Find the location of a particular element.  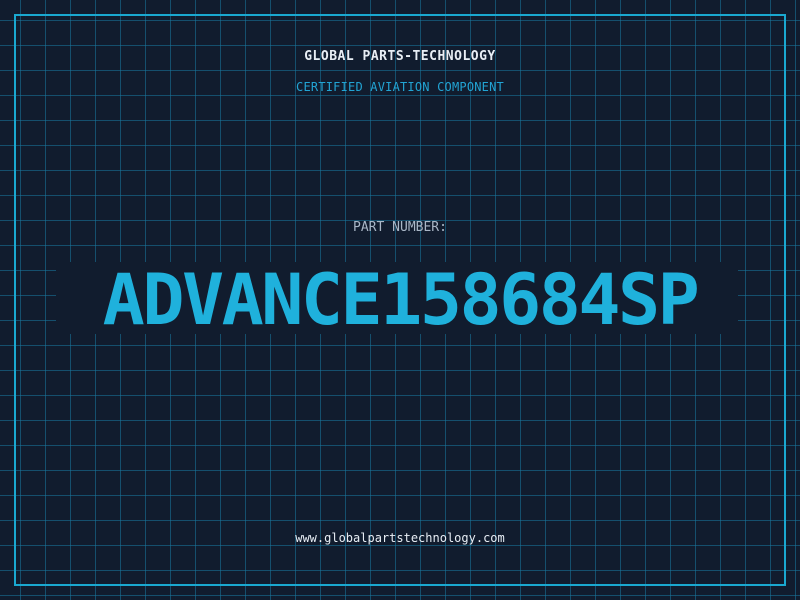

part-number-label: PART NUMBER: is located at coordinates (400, 227).